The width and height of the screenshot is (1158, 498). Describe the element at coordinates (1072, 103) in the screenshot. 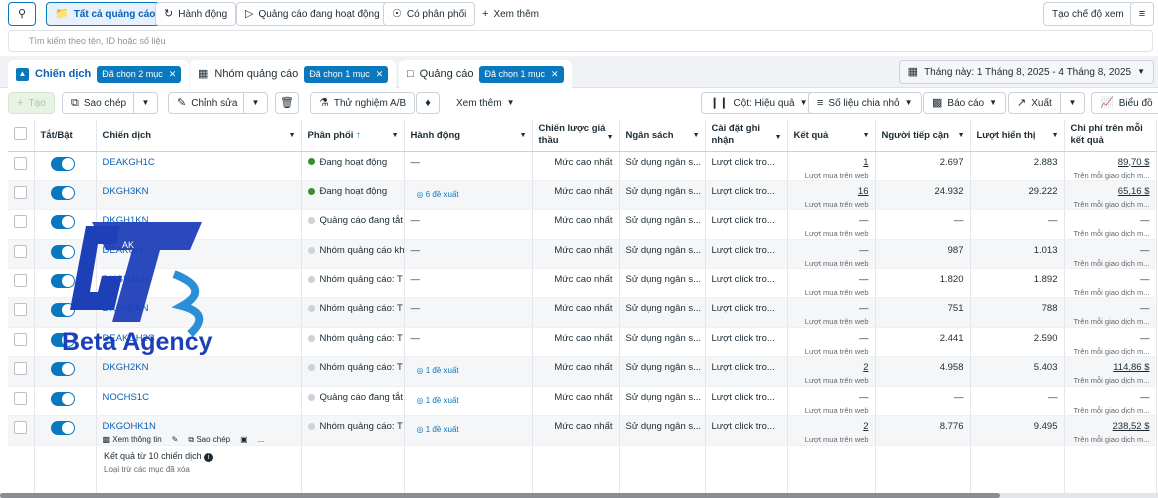

I see `export-dropdown-button: ▼` at that location.